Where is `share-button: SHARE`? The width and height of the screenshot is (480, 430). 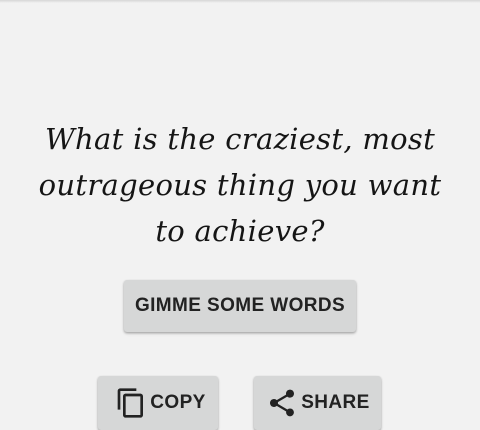 share-button: SHARE is located at coordinates (317, 403).